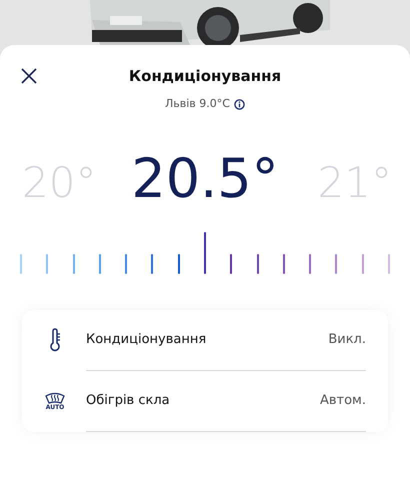 This screenshot has width=410, height=480. I want to click on info-icon, so click(239, 104).